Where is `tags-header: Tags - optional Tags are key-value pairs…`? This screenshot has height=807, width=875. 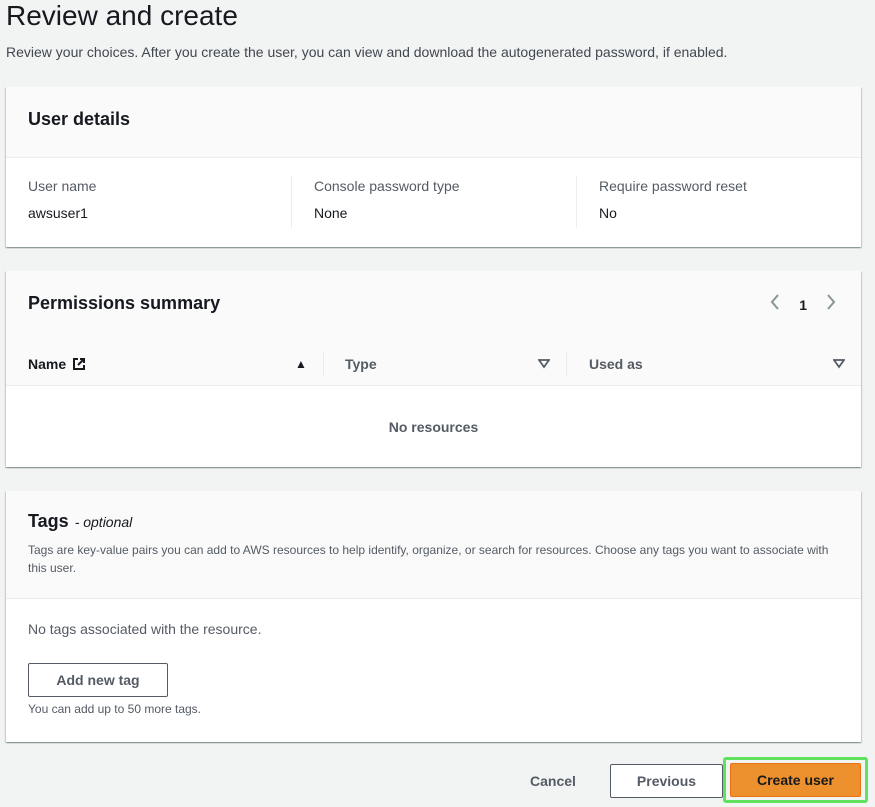 tags-header: Tags - optional Tags are key-value pairs… is located at coordinates (433, 545).